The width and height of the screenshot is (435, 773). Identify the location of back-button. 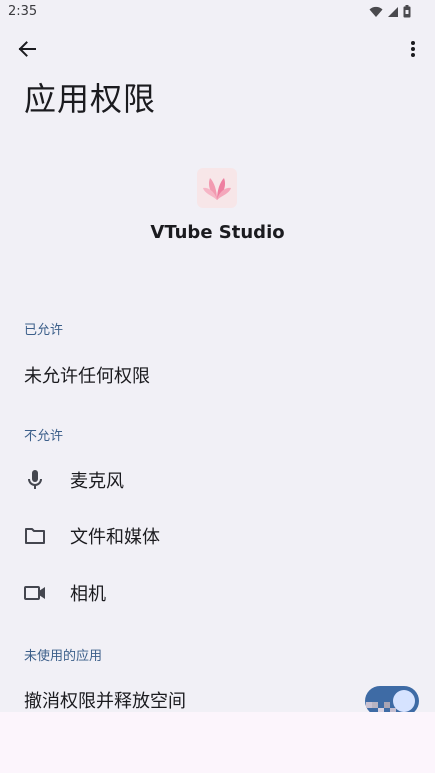
(27, 51).